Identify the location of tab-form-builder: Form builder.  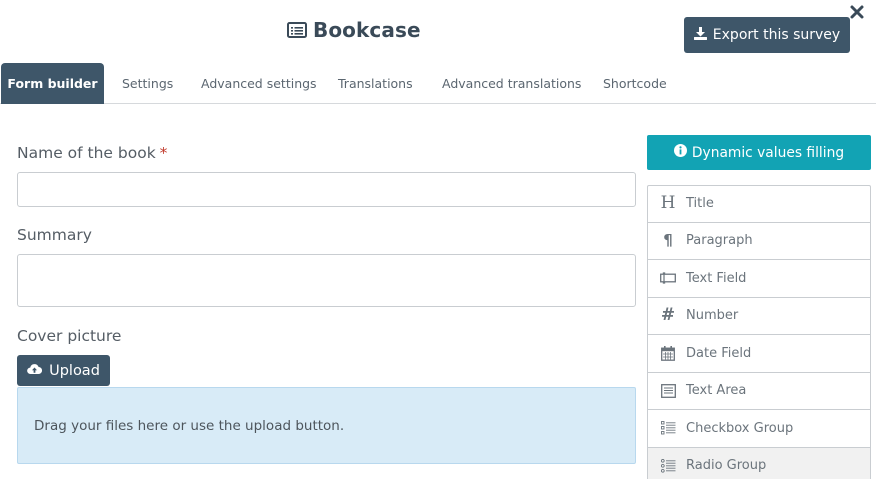
(52, 83).